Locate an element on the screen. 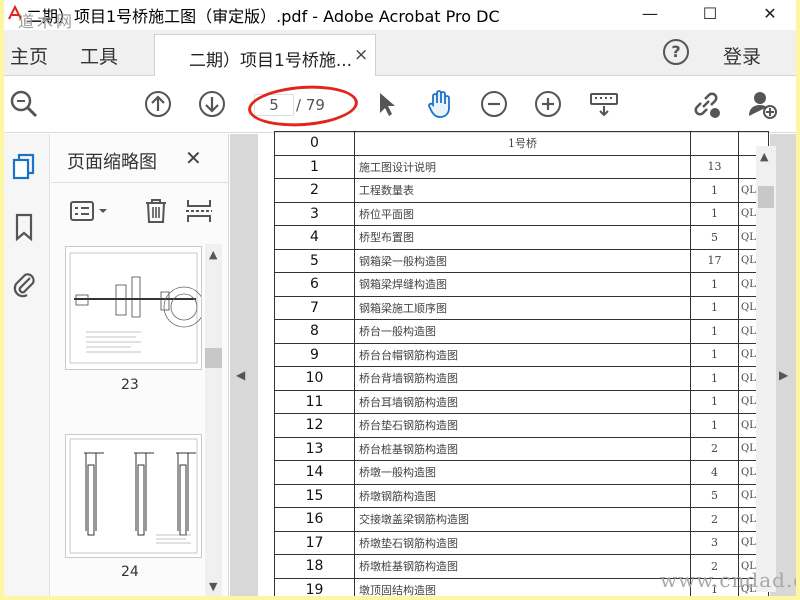  table-cell: 14 is located at coordinates (314, 472).